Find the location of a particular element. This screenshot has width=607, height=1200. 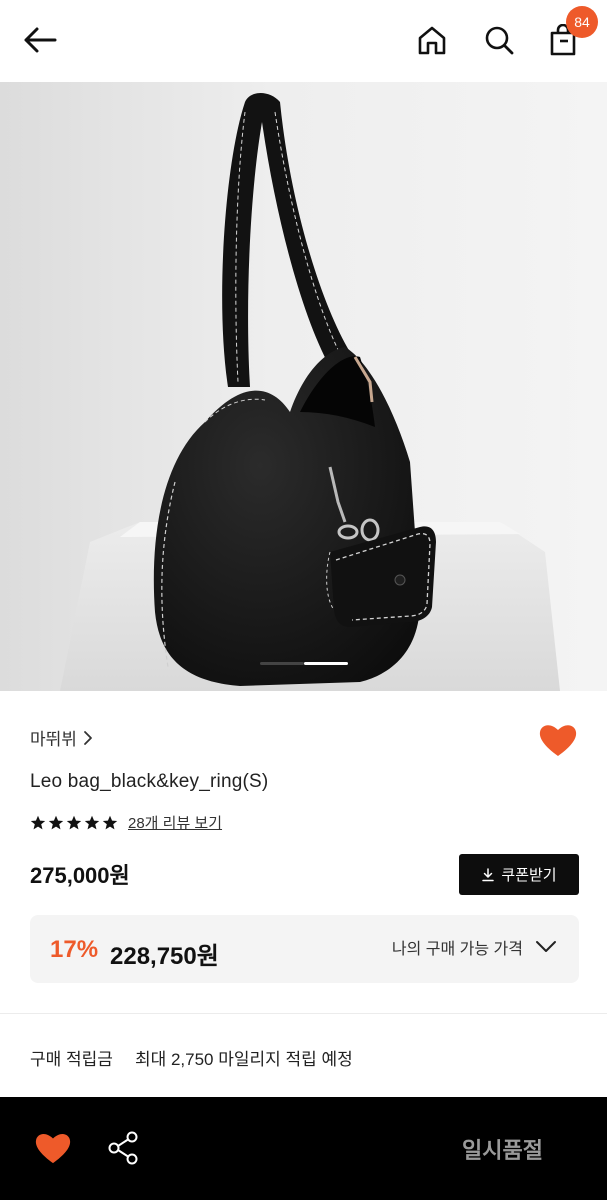

back-button is located at coordinates (40, 40).